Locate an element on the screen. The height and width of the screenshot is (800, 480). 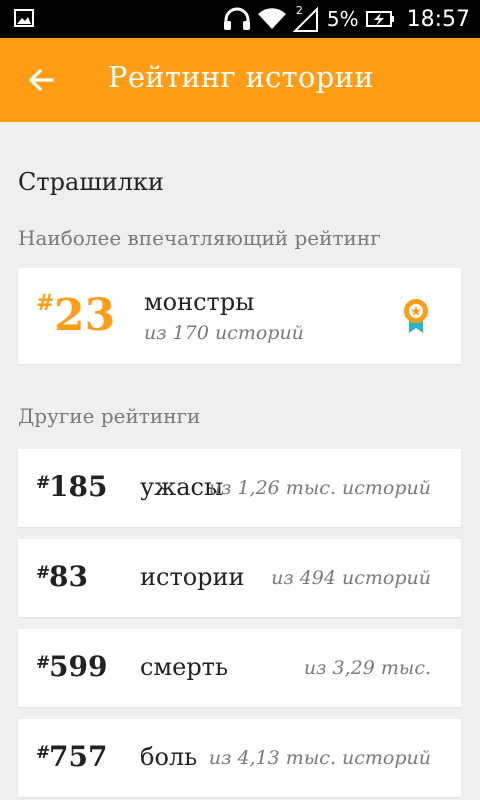
story-count: из 4,13 тыс. историй is located at coordinates (319, 758).